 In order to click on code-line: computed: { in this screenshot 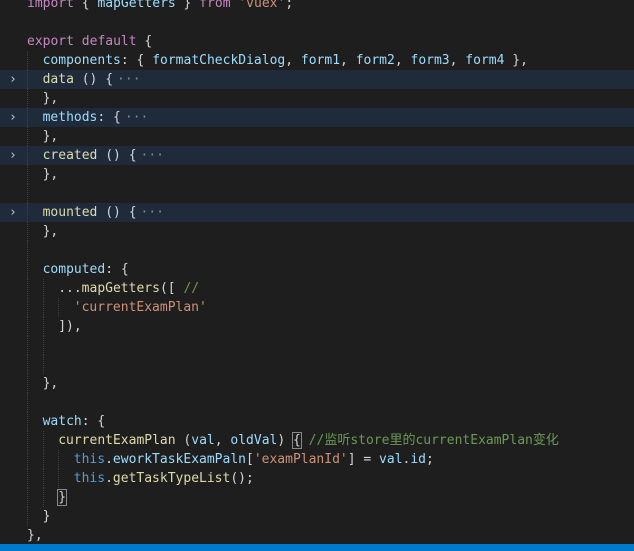, I will do `click(317, 269)`.